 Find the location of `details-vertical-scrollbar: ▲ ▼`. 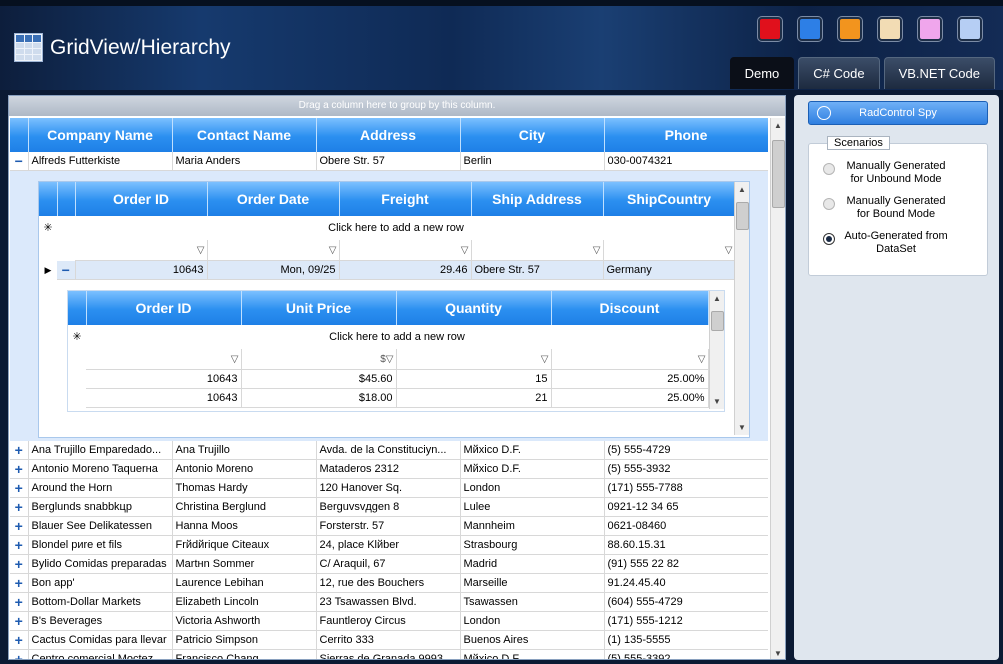

details-vertical-scrollbar: ▲ ▼ is located at coordinates (716, 350).